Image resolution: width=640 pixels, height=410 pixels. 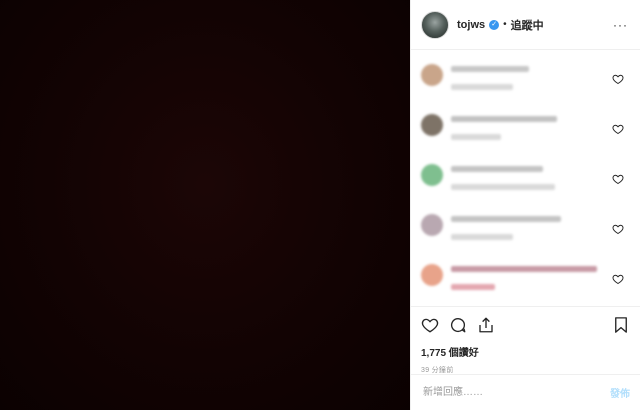 I want to click on comment-icon, so click(x=458, y=325).